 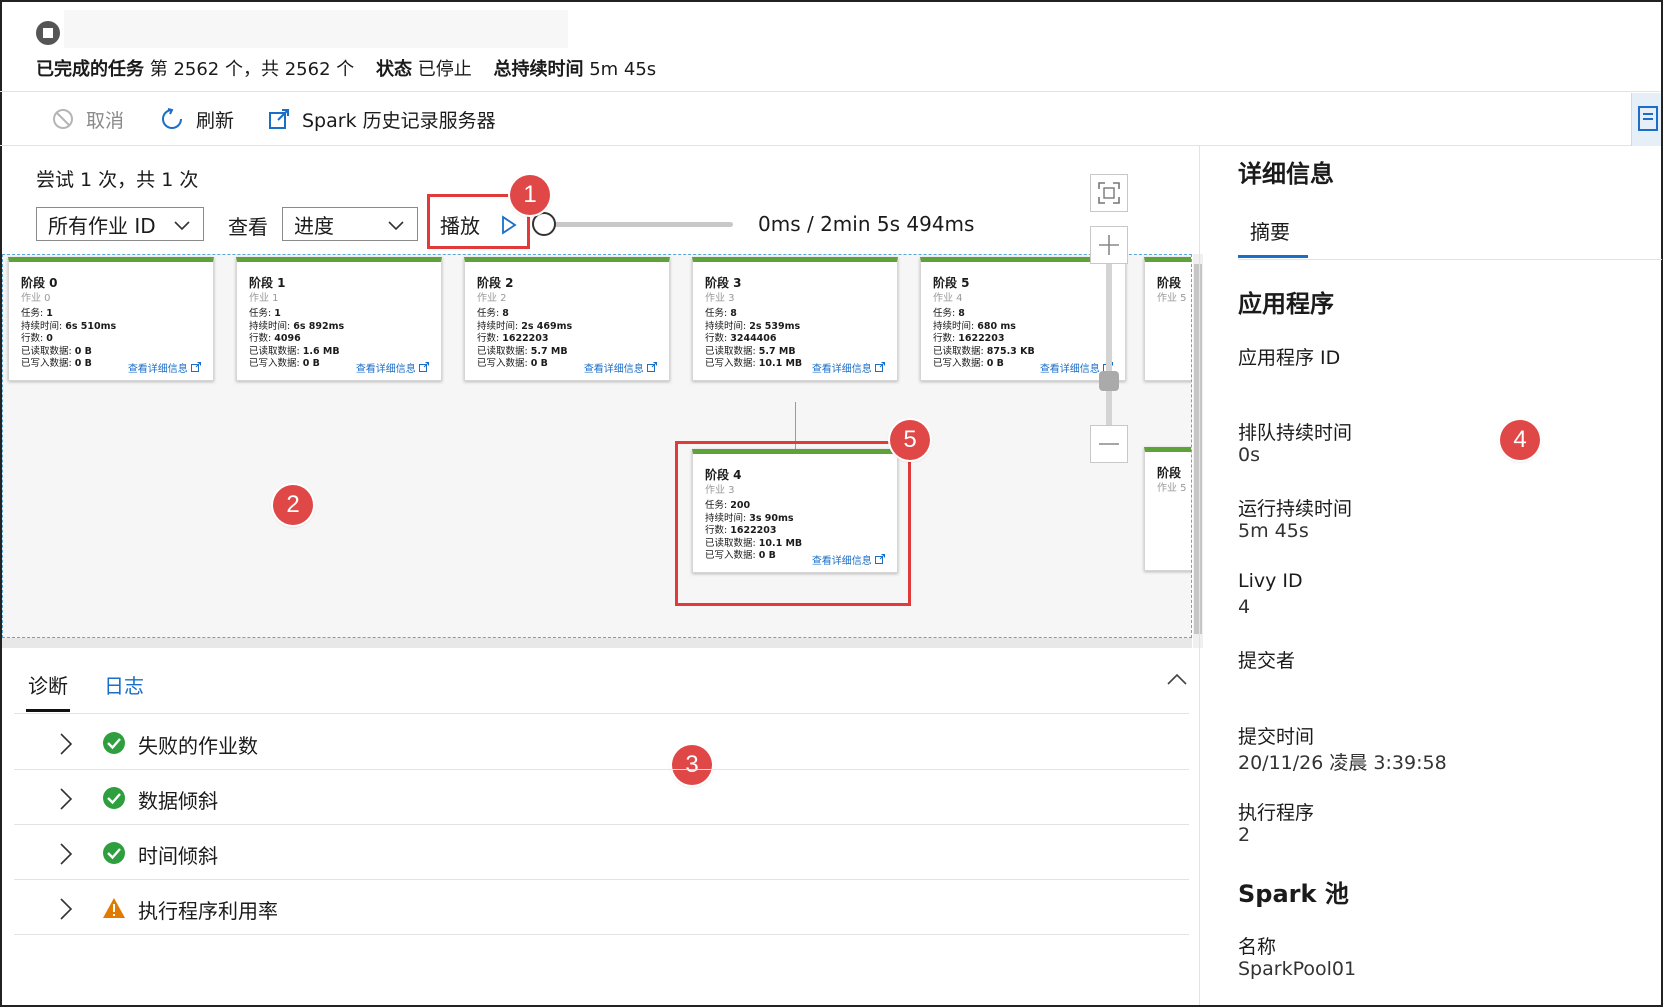 I want to click on play-button: 播放, so click(x=460, y=224).